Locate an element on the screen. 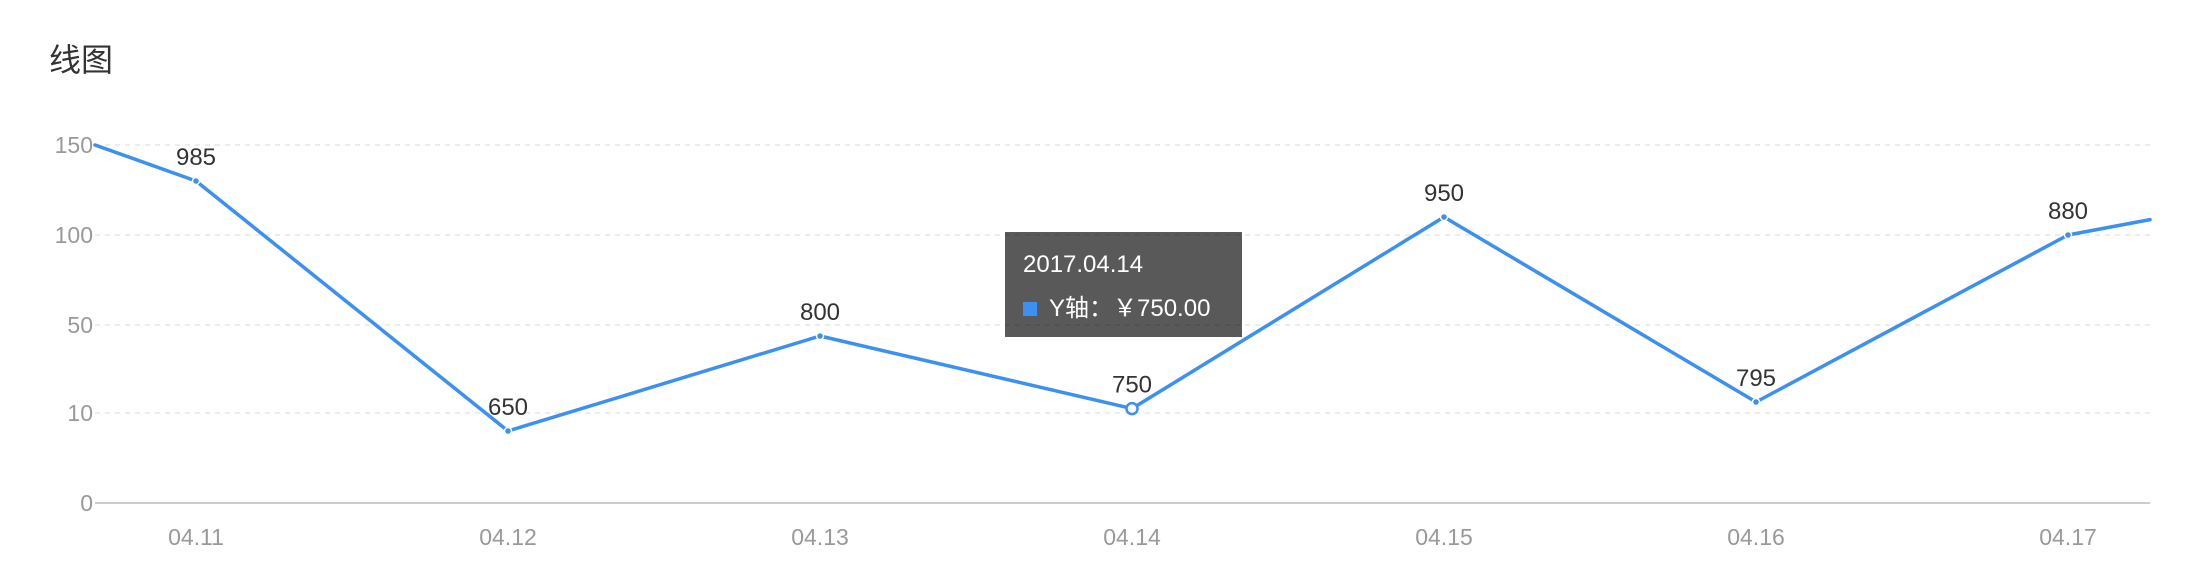  x-tick-label: 04.17 is located at coordinates (2068, 537).